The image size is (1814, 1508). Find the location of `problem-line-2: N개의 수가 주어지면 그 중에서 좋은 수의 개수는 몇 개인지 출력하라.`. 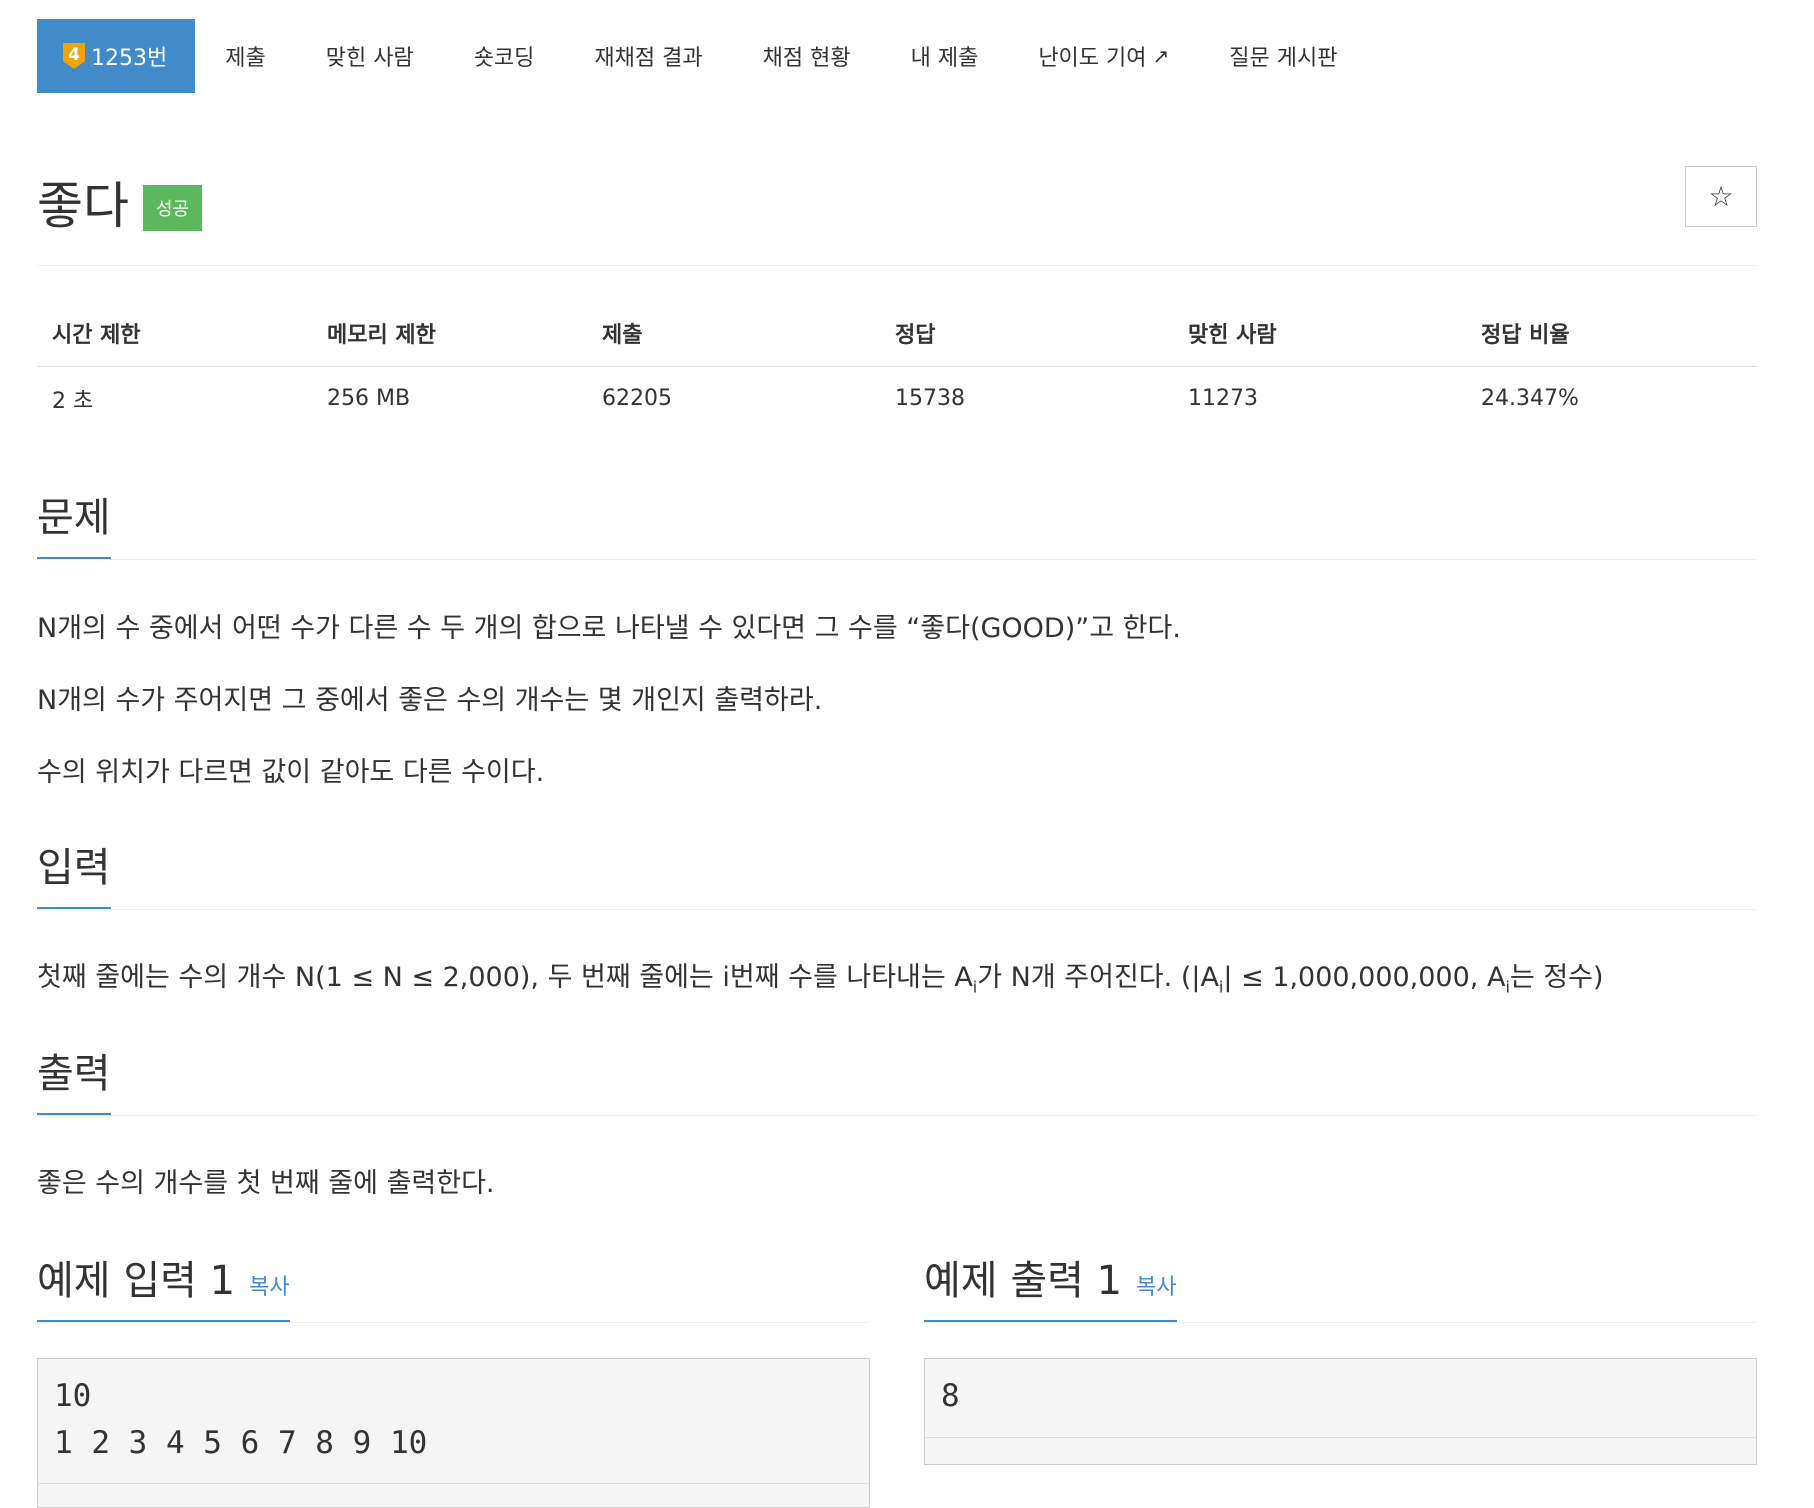

problem-line-2: N개의 수가 주어지면 그 중에서 좋은 수의 개수는 몇 개인지 출력하라. is located at coordinates (430, 700).